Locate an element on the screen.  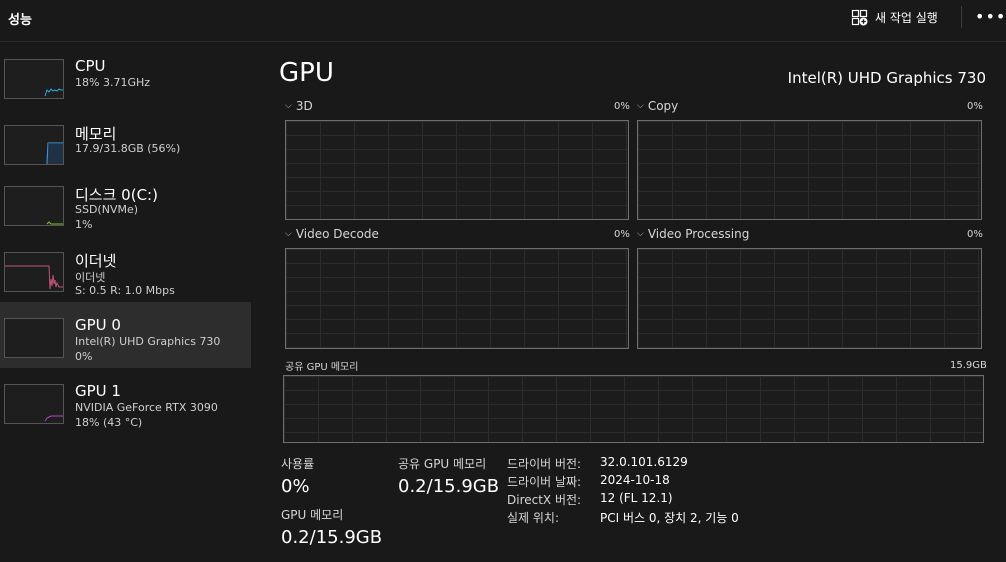
physical-location-value: PCI 버스 0, 장치 2, 기능 0 is located at coordinates (669, 518).